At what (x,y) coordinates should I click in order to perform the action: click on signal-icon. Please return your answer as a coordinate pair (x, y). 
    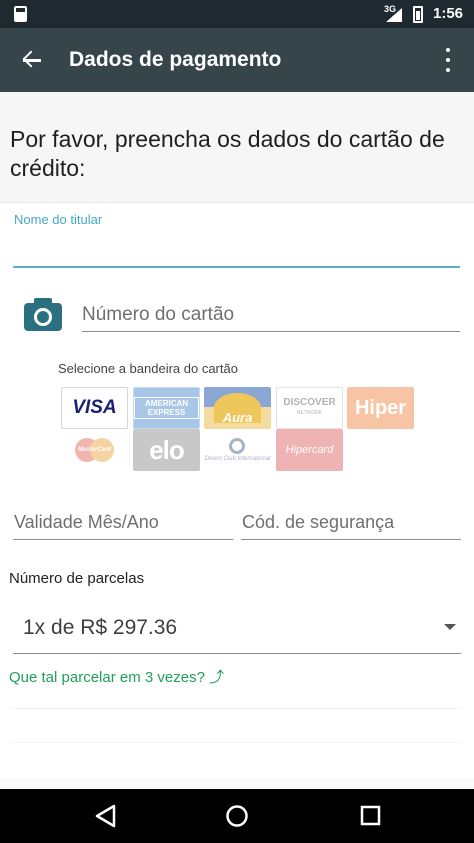
    Looking at the image, I should click on (394, 15).